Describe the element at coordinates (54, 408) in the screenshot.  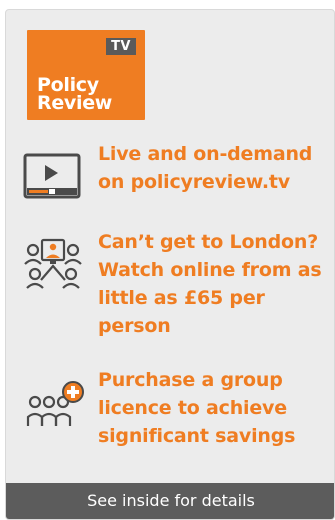
I see `group-add-icon` at that location.